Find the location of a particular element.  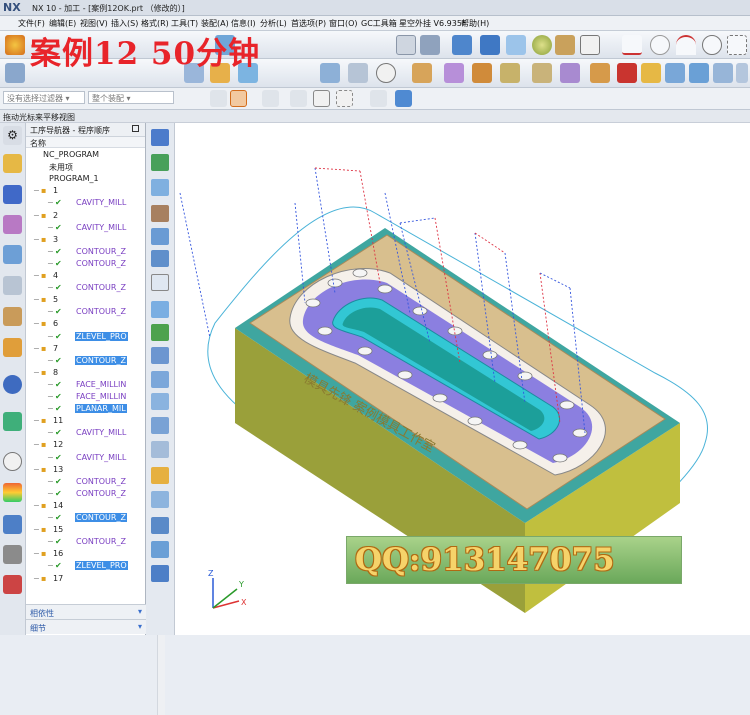

history-icon is located at coordinates (12, 384).